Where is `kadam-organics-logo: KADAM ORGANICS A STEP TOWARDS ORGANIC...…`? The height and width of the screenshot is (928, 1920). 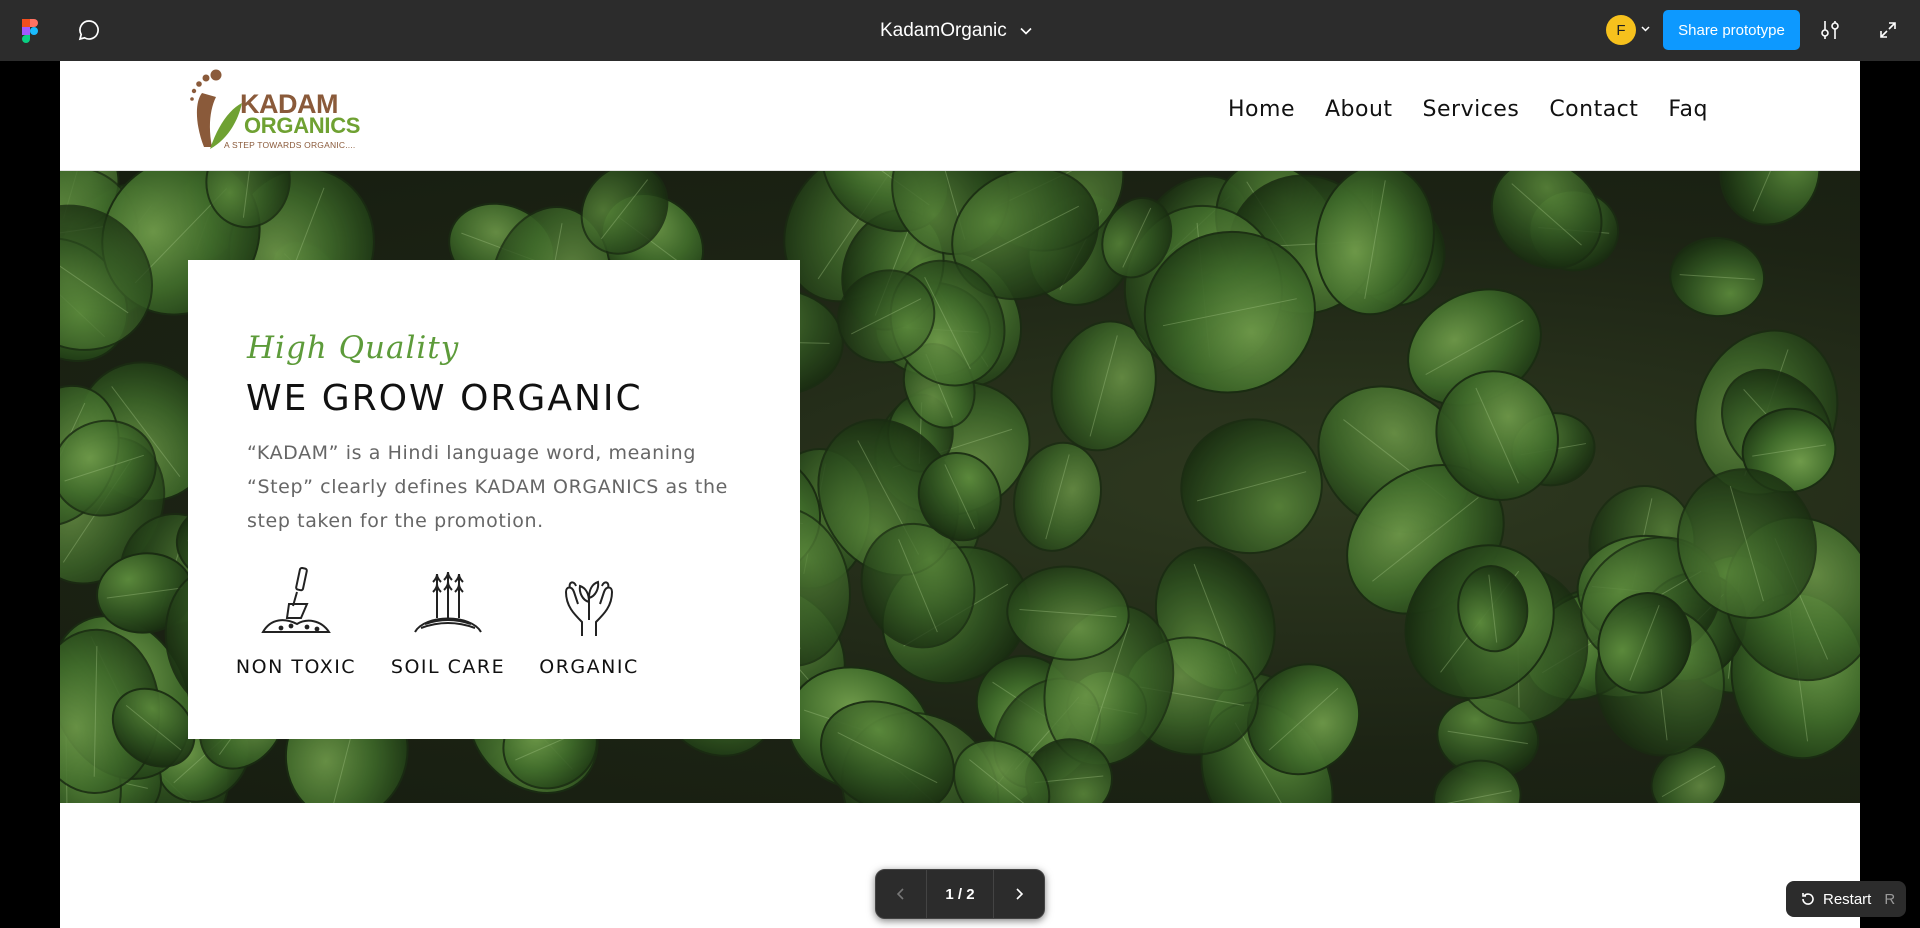
kadam-organics-logo: KADAM ORGANICS A STEP TOWARDS ORGANIC...… is located at coordinates (274, 112).